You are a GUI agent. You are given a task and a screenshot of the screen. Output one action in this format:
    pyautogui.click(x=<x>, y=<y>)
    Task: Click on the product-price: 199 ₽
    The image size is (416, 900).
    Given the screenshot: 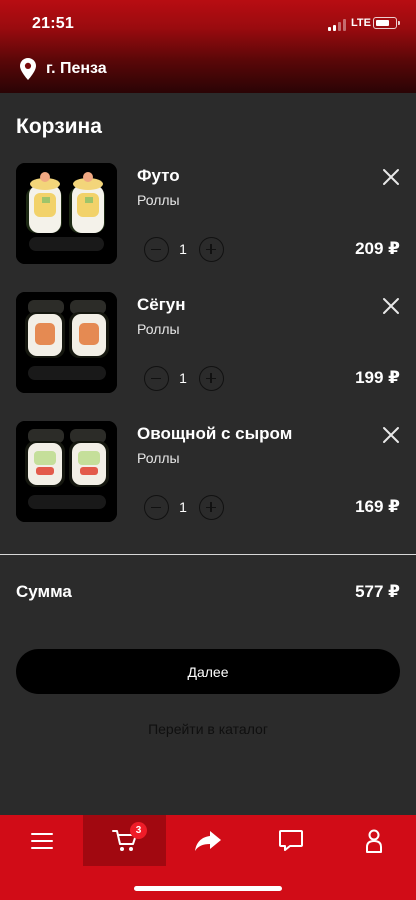 What is the action you would take?
    pyautogui.click(x=377, y=377)
    